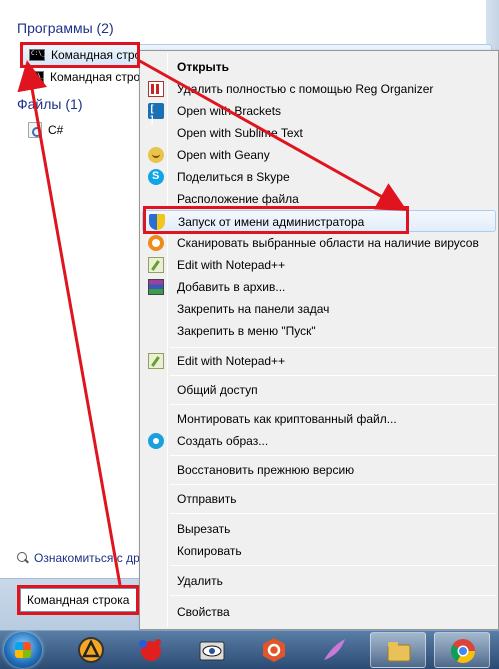 This screenshot has width=499, height=669. I want to click on taskbar-button-chrome, so click(462, 650).